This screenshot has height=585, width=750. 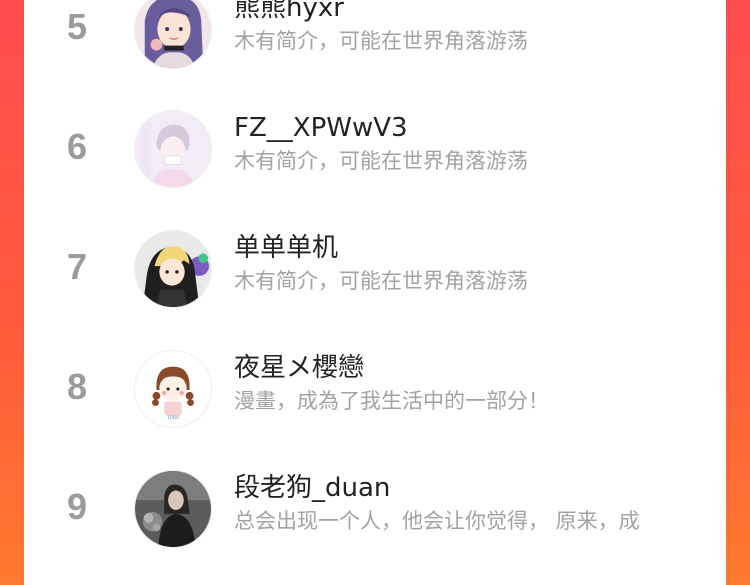 I want to click on list-item: 5 熊熊hyxr 木有简介，可能在世界角落游荡, so click(x=375, y=45).